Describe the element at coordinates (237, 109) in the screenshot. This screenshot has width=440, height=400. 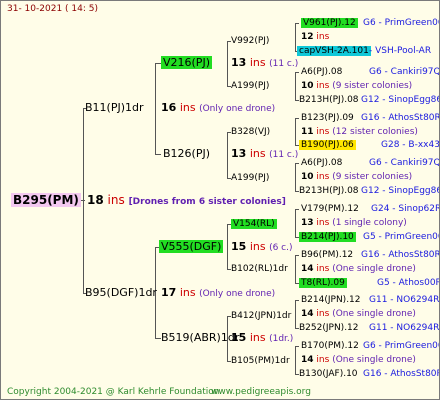
I see `ins-note: (Only one drone)` at that location.